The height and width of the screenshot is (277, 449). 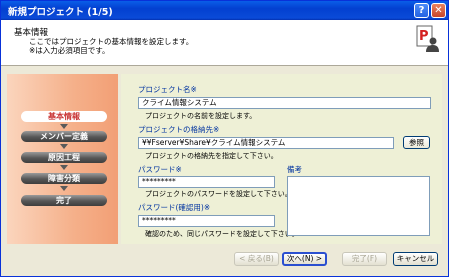 I want to click on storage-label: プロジェクトの格納先※, so click(x=179, y=129).